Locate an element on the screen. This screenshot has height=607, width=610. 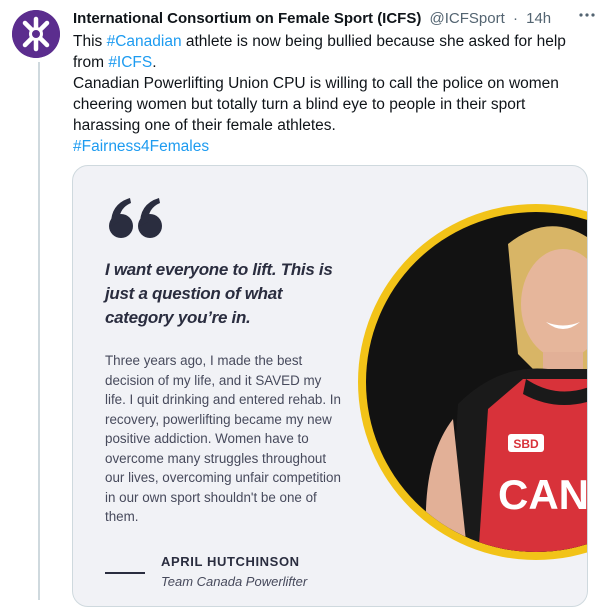
author-handle: @ICFSport is located at coordinates (467, 18).